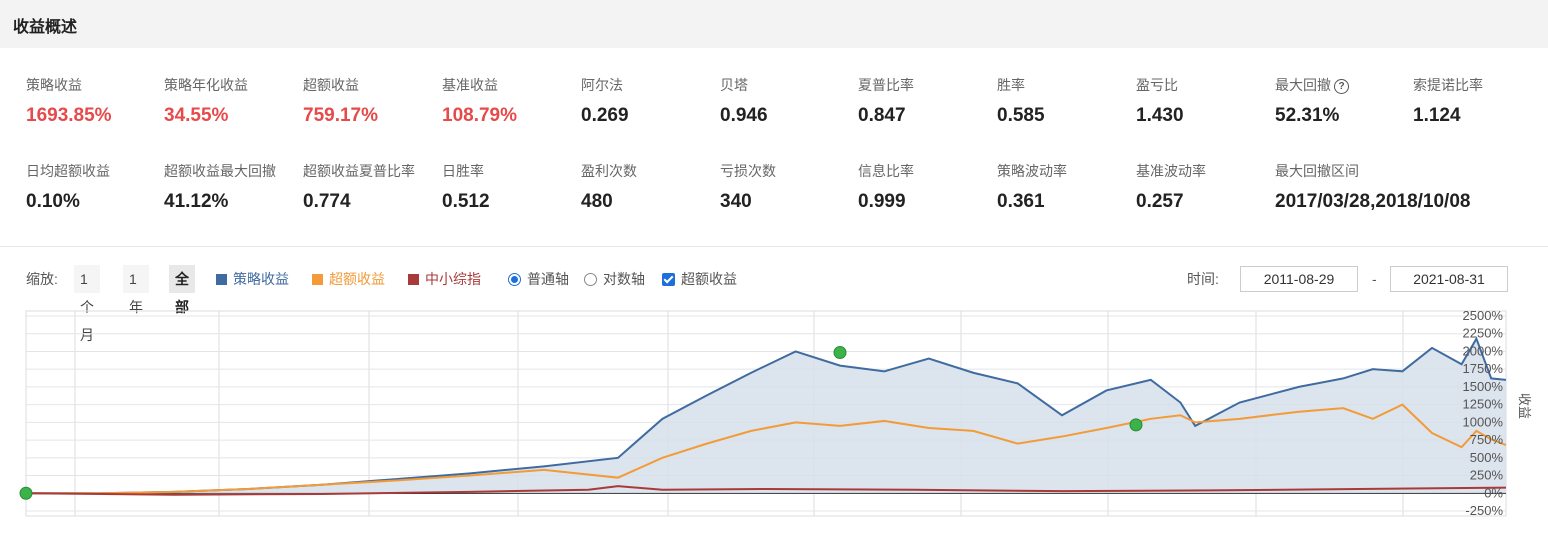 This screenshot has width=1548, height=534. What do you see at coordinates (68, 171) in the screenshot?
I see `metric-label-text: 日均超额收益` at bounding box center [68, 171].